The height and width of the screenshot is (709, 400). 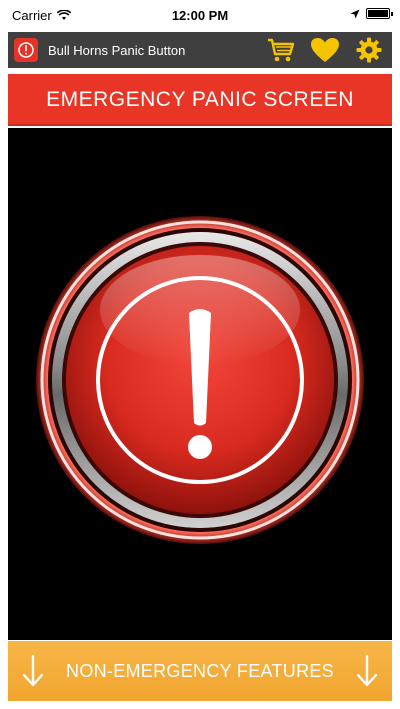 I want to click on gear-icon, so click(x=369, y=50).